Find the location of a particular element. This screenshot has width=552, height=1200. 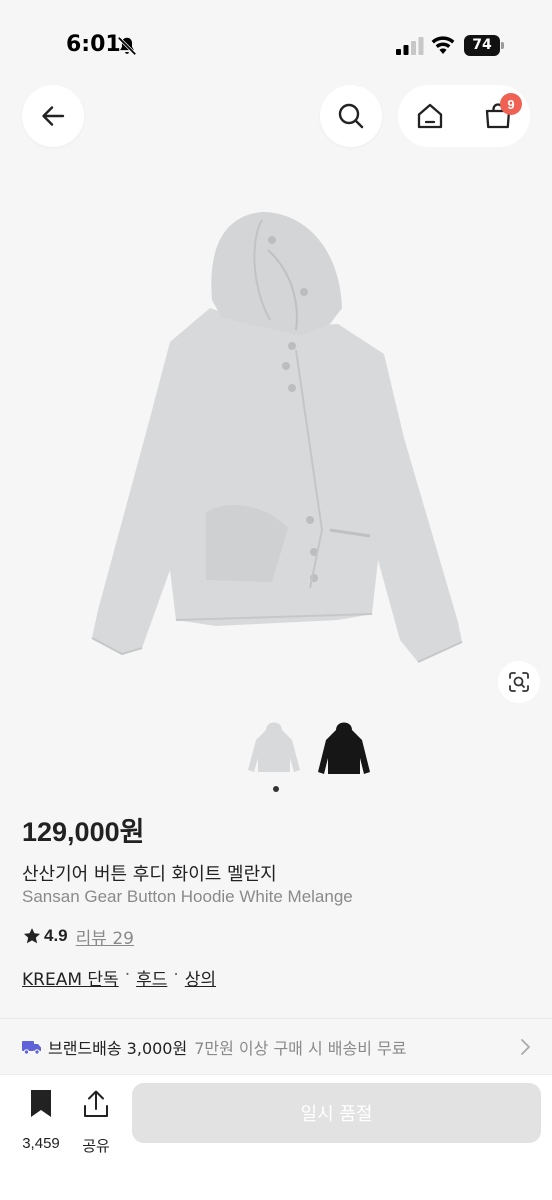

search-button is located at coordinates (351, 116).